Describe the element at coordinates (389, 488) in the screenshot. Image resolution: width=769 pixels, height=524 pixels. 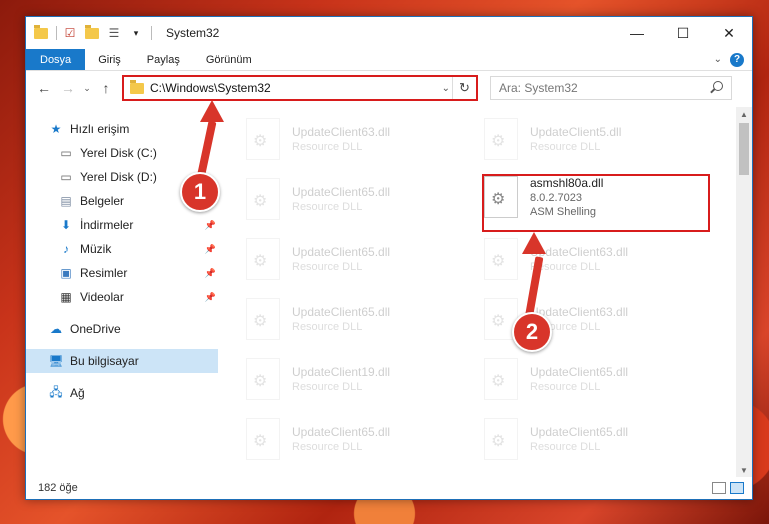
I see `status-bar: 182 öğe` at that location.